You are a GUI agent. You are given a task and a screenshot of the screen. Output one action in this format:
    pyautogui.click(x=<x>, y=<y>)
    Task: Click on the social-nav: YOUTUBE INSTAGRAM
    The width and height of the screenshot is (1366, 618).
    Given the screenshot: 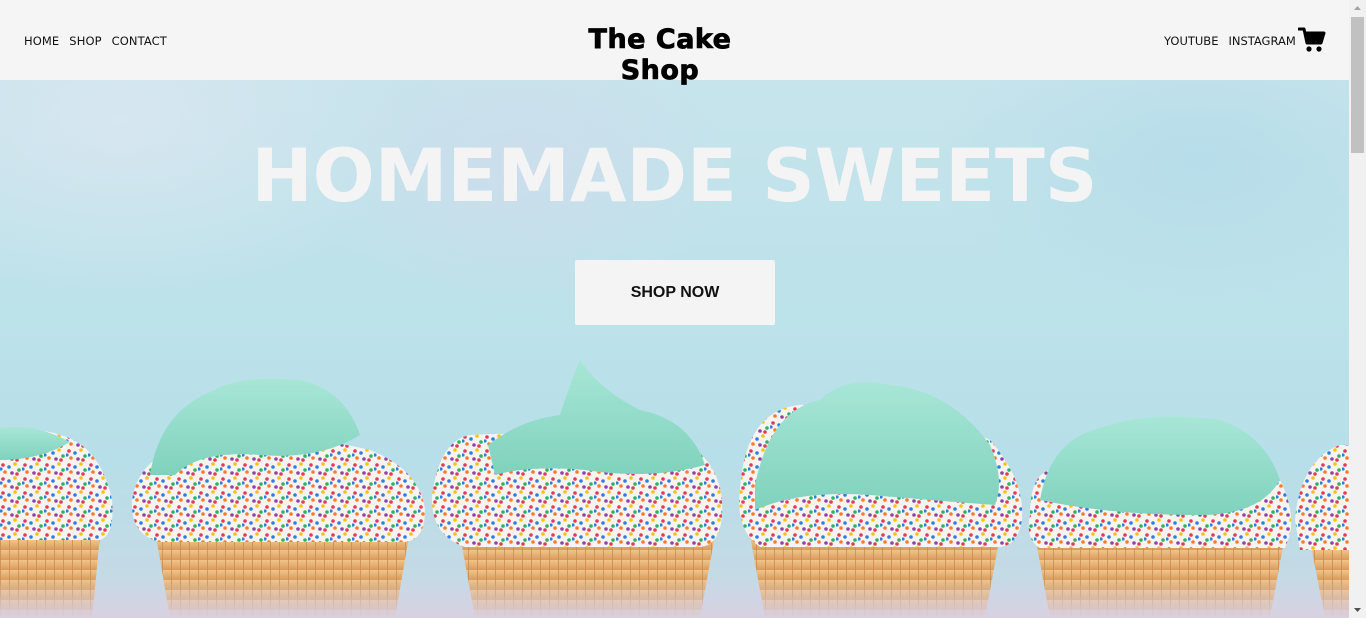 What is the action you would take?
    pyautogui.click(x=1230, y=41)
    